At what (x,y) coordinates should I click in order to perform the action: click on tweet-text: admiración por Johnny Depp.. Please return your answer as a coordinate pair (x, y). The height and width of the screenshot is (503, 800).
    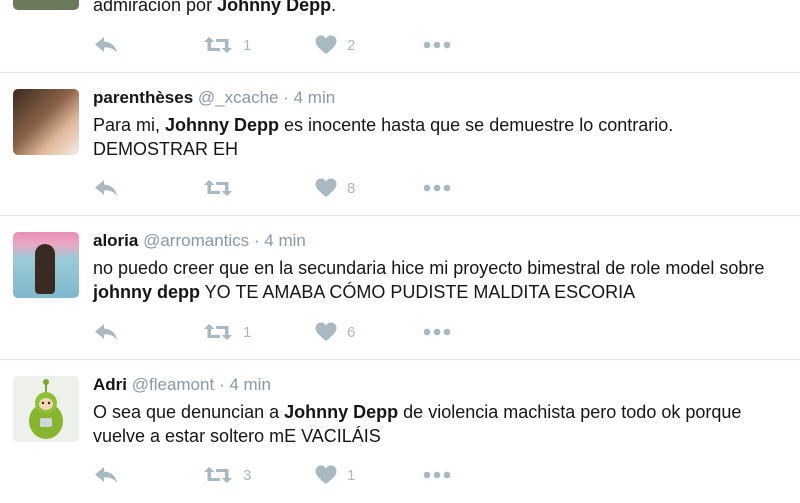
    Looking at the image, I should click on (215, 7).